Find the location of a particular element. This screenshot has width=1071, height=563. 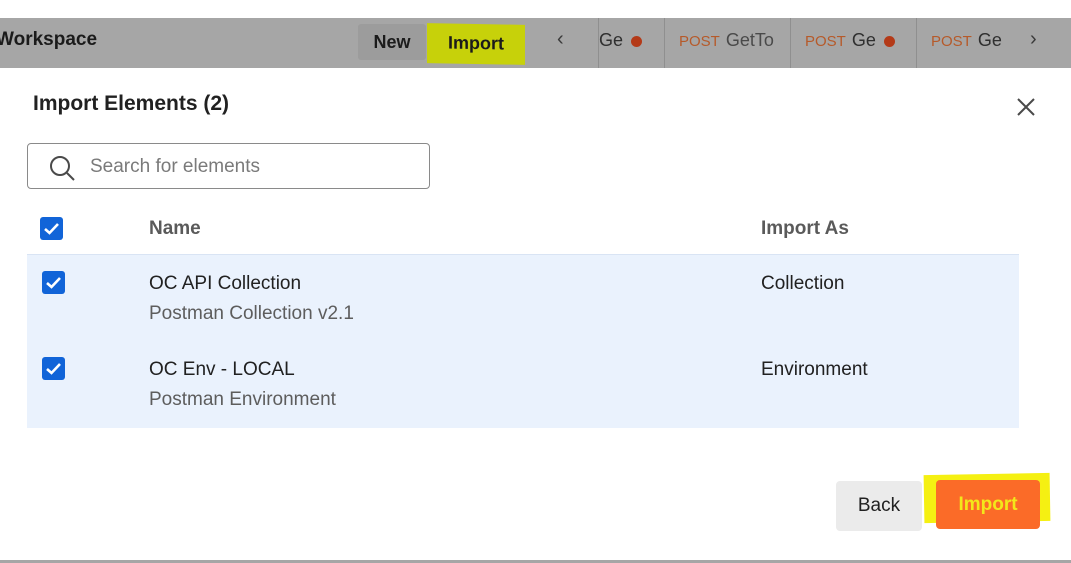

search-input is located at coordinates (255, 167).